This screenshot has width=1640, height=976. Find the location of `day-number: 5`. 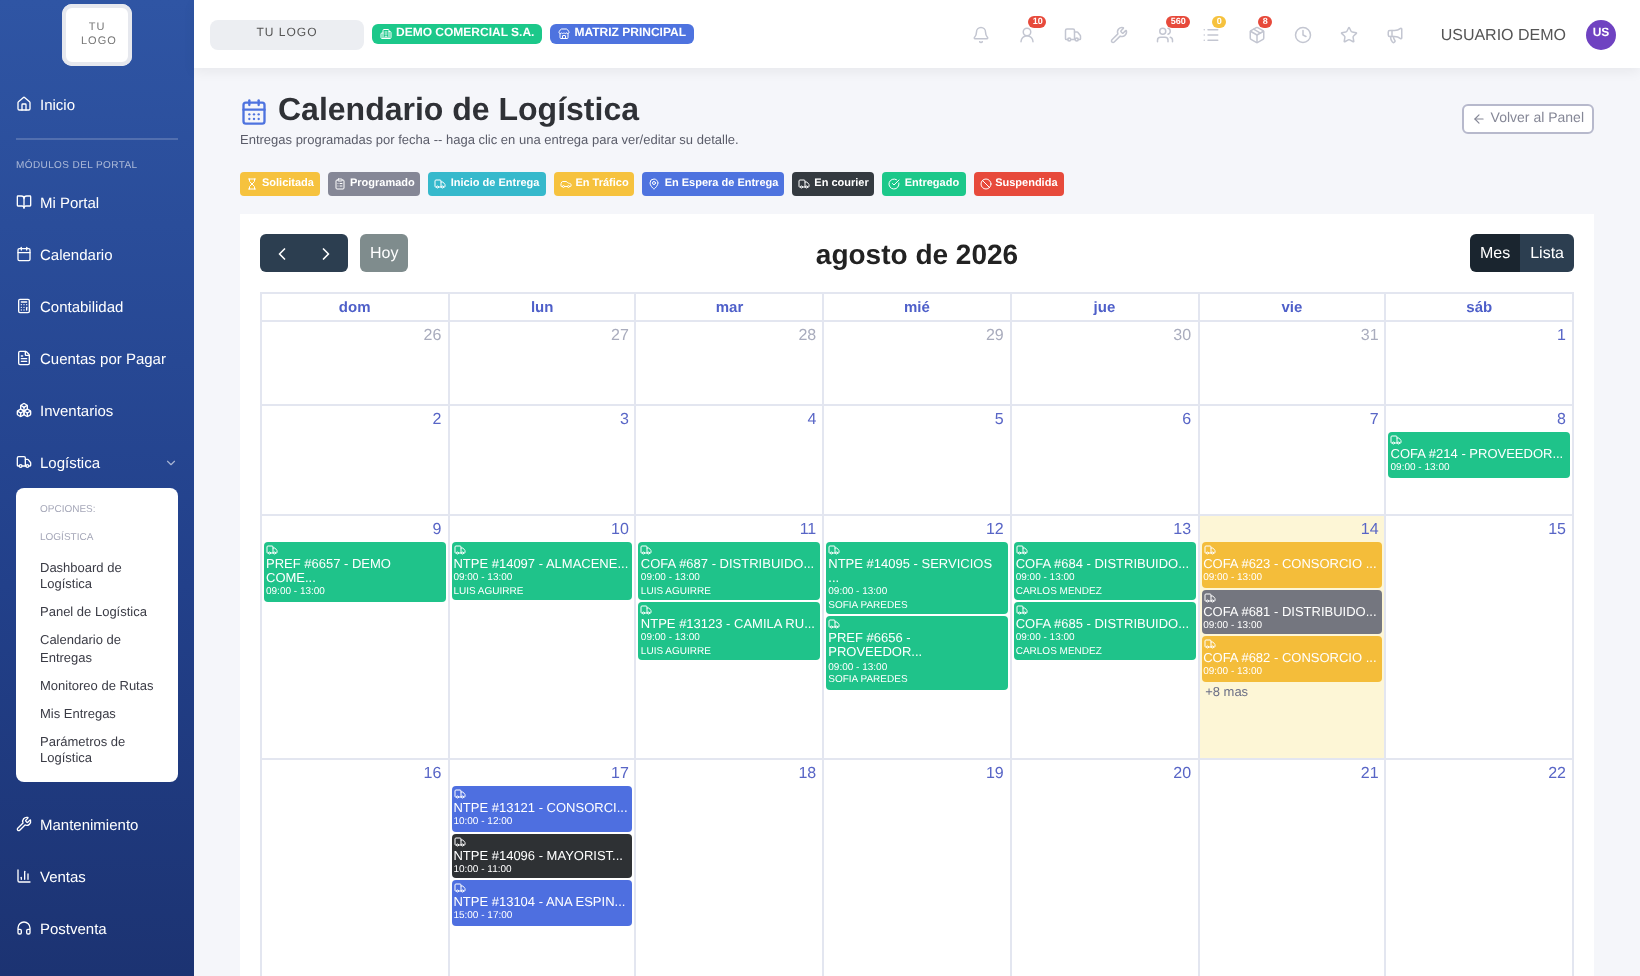

day-number: 5 is located at coordinates (999, 419).